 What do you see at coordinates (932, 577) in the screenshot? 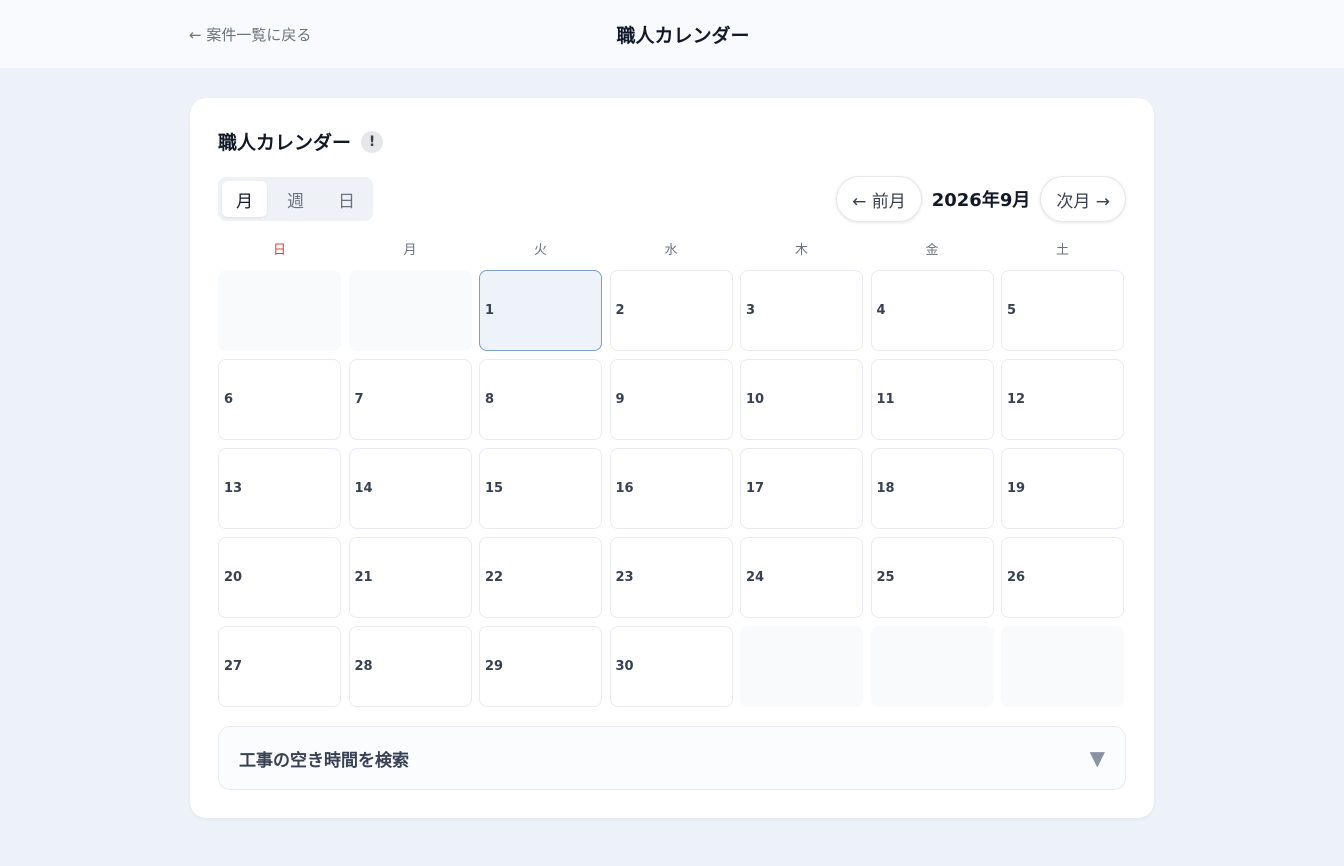
I see `calendar-day-25: 25` at bounding box center [932, 577].